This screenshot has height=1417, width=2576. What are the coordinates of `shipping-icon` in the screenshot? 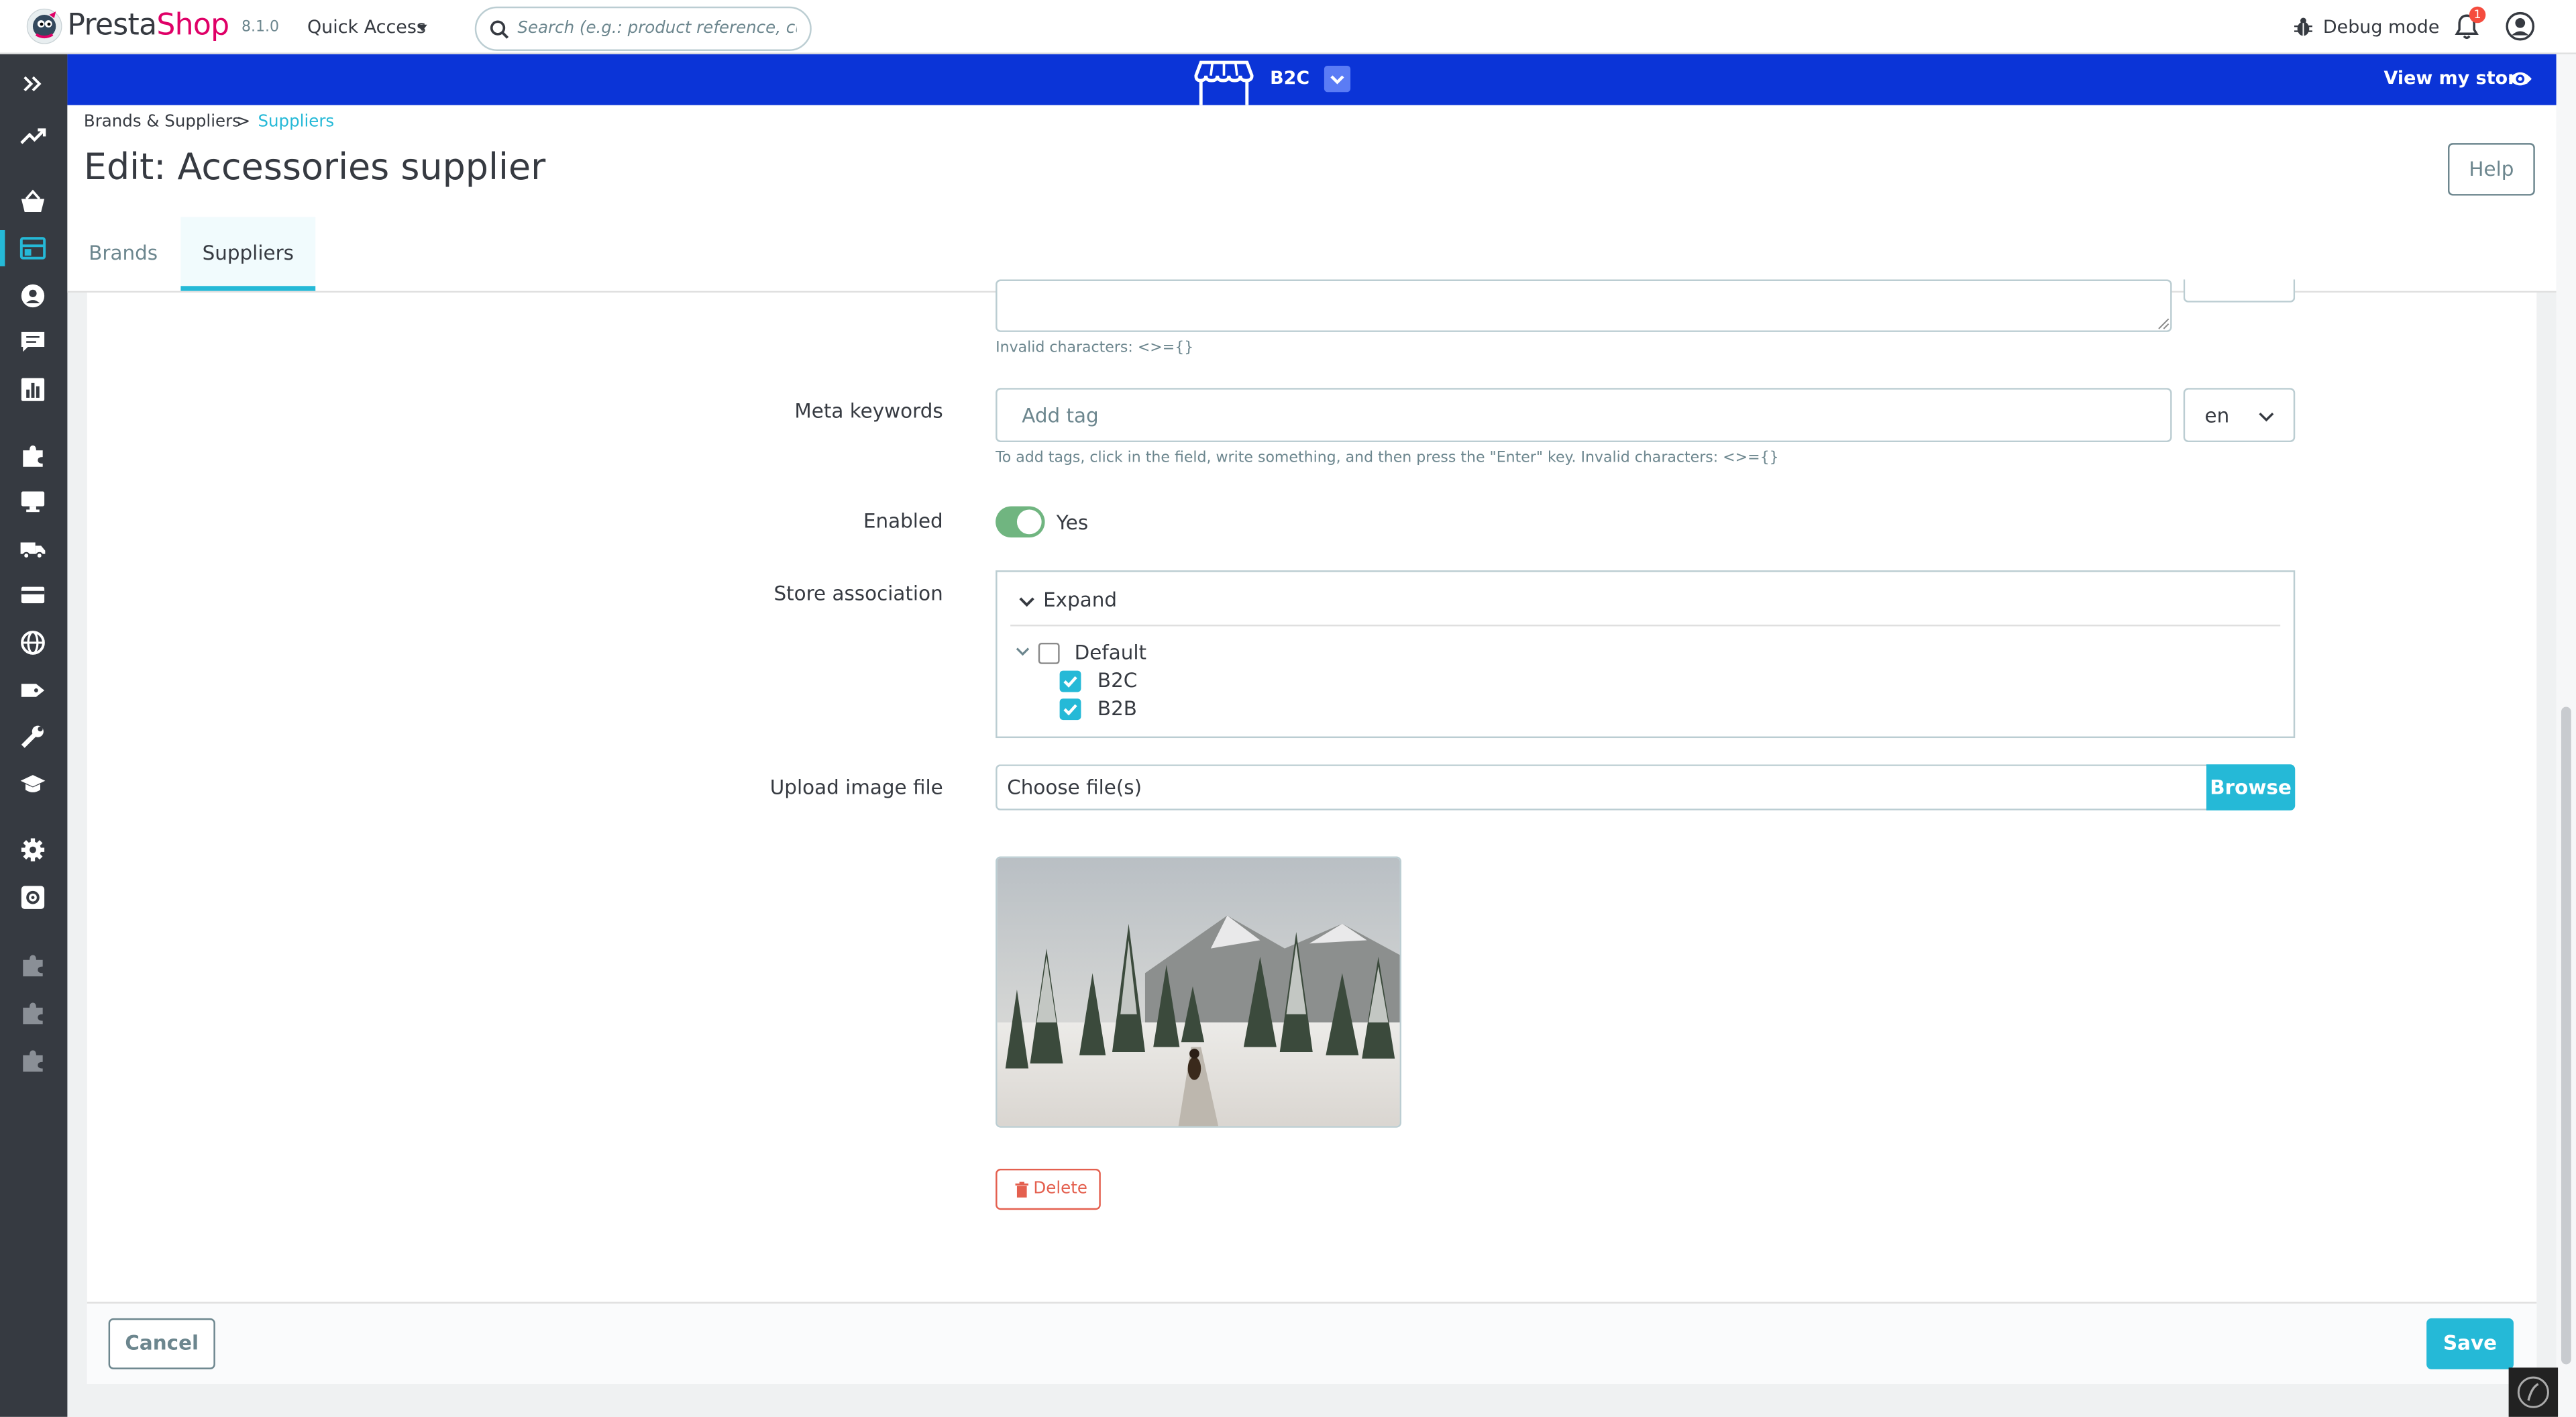 It's located at (32, 549).